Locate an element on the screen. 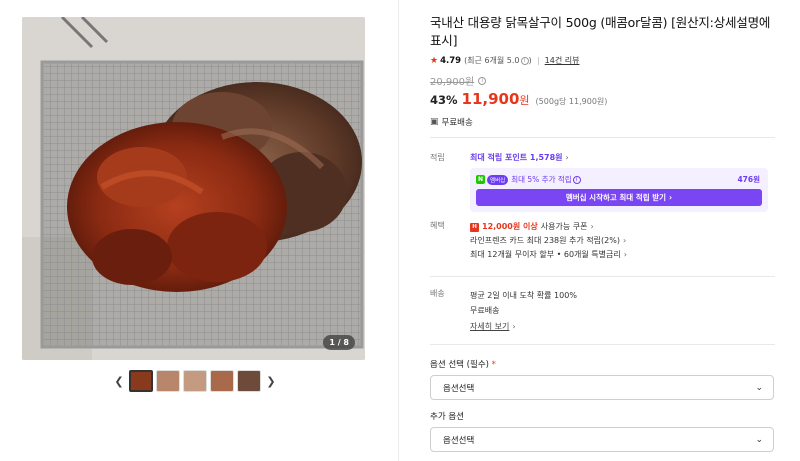  required-option-select: 옵션선택 ⌄ is located at coordinates (602, 387).